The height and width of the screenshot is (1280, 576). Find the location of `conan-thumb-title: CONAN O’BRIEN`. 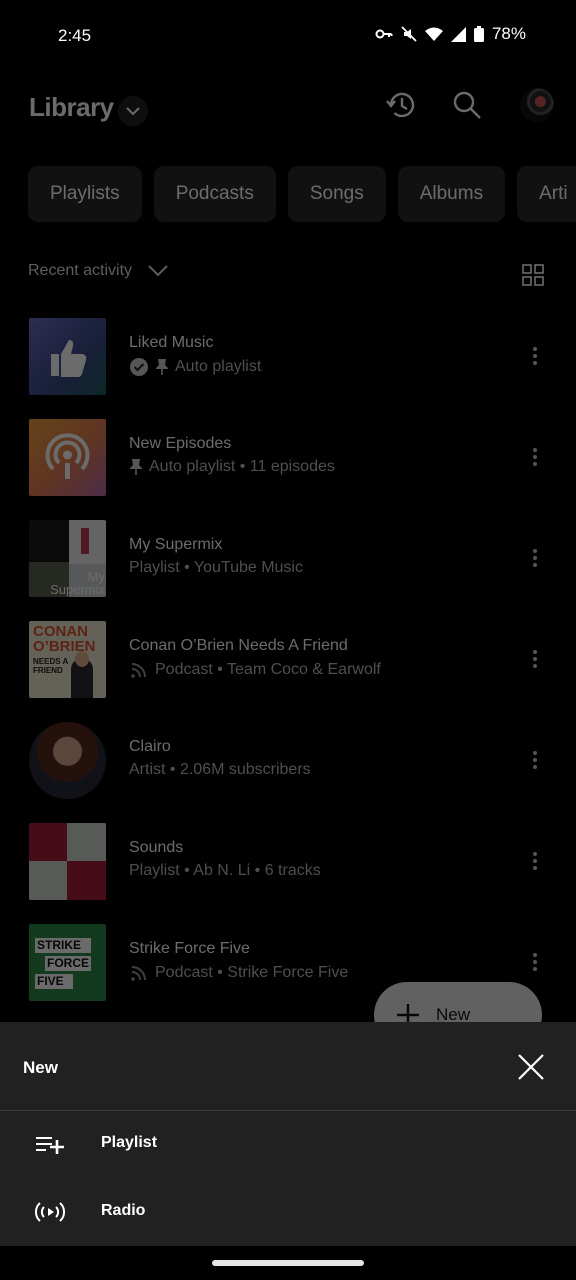

conan-thumb-title: CONAN O’BRIEN is located at coordinates (64, 639).